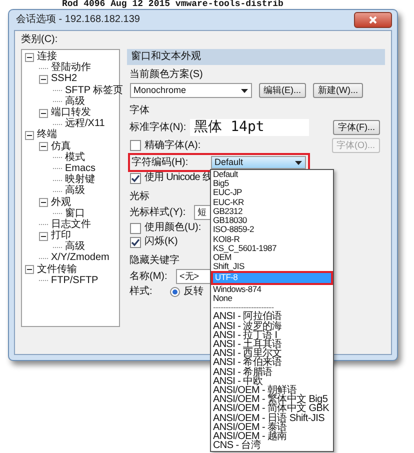  Describe the element at coordinates (272, 289) in the screenshot. I see `dropdown-option: Windows-874` at that location.